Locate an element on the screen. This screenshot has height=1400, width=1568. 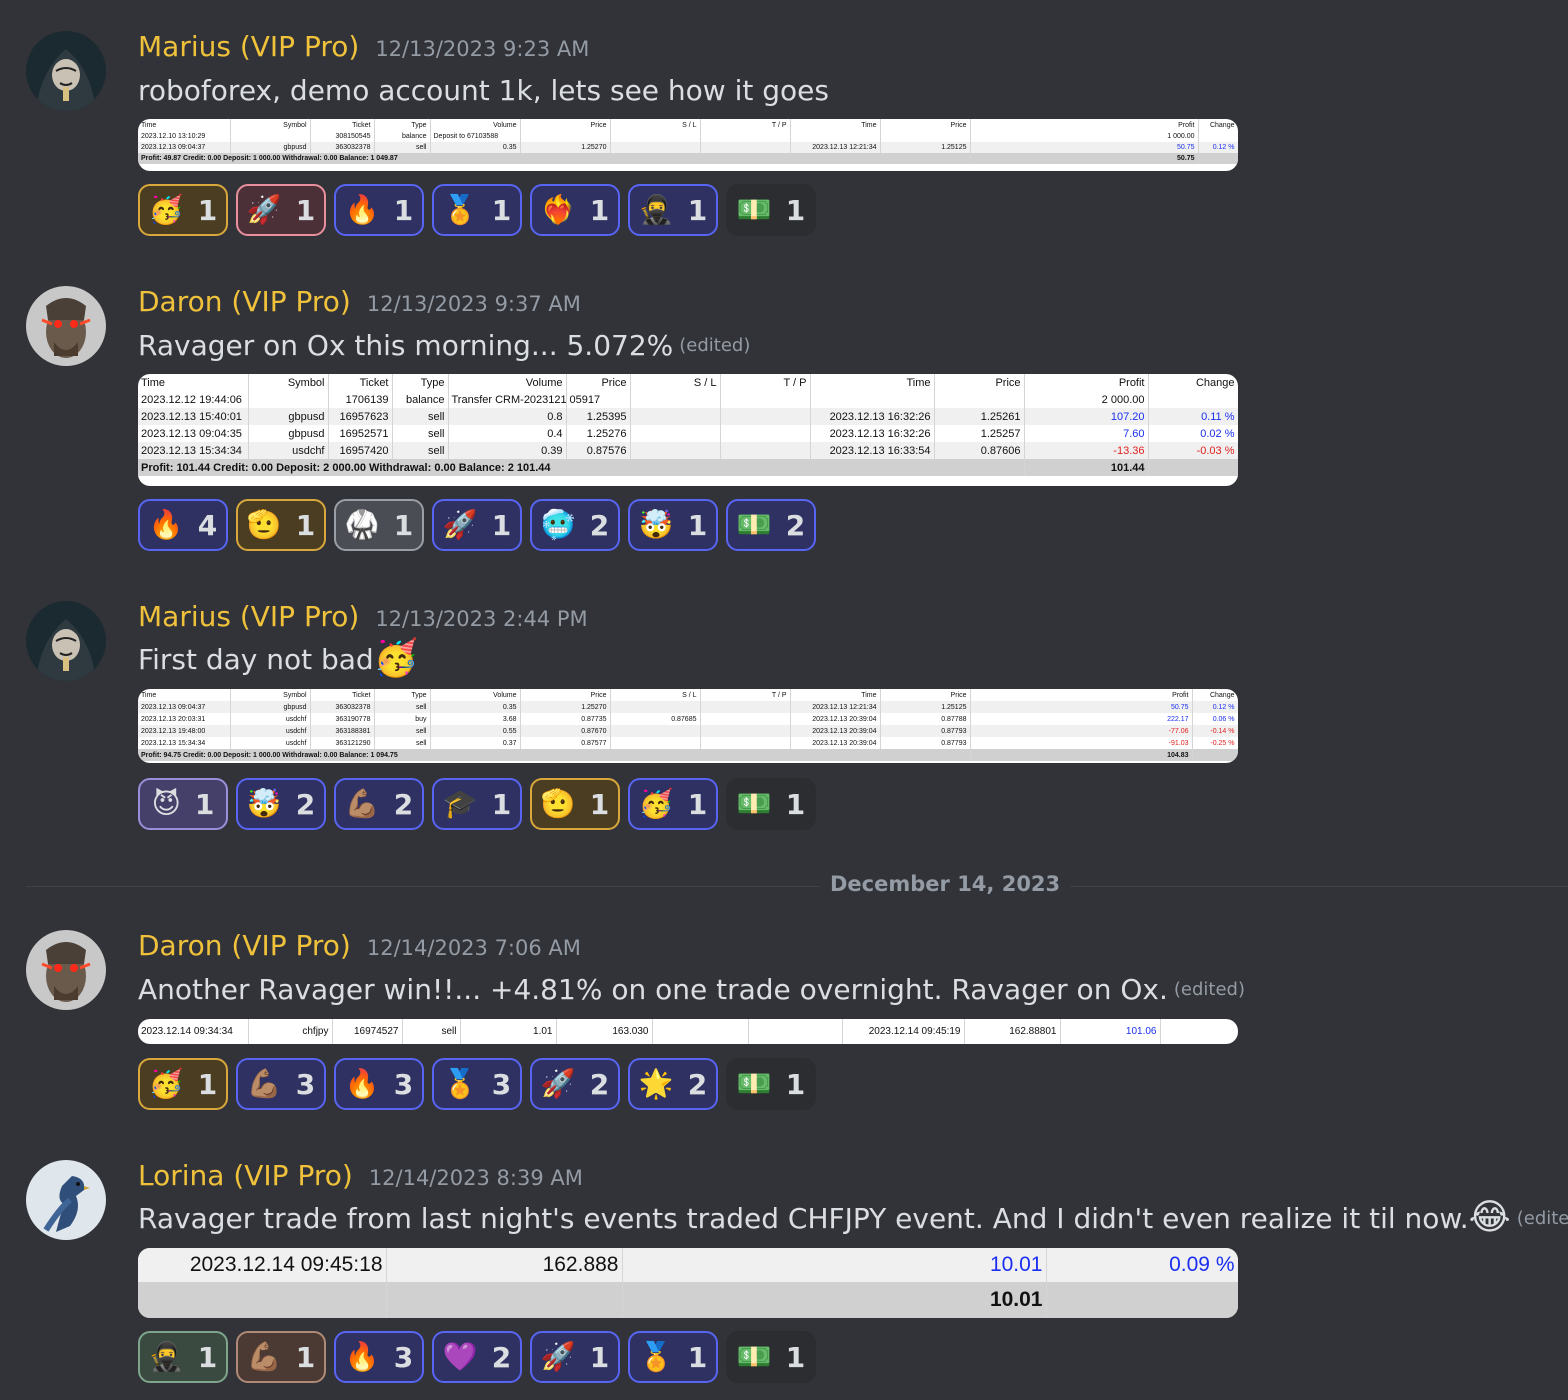
reaction-exploding-head: 🤯 2 is located at coordinates (281, 804).